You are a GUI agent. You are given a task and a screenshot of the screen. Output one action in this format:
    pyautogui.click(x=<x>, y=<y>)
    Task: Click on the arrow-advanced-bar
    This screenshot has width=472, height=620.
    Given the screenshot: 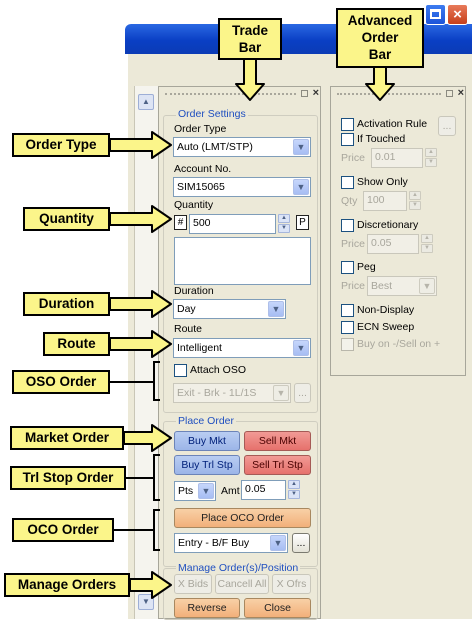 What is the action you would take?
    pyautogui.click(x=380, y=83)
    